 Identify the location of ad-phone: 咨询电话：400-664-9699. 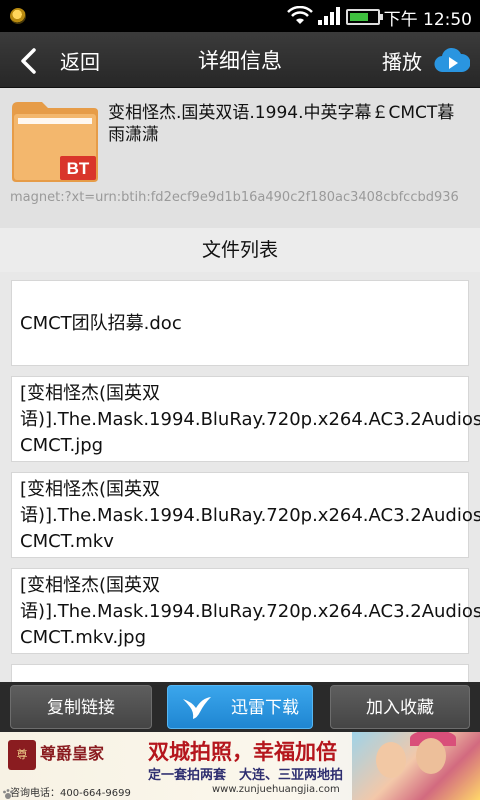
(70, 793).